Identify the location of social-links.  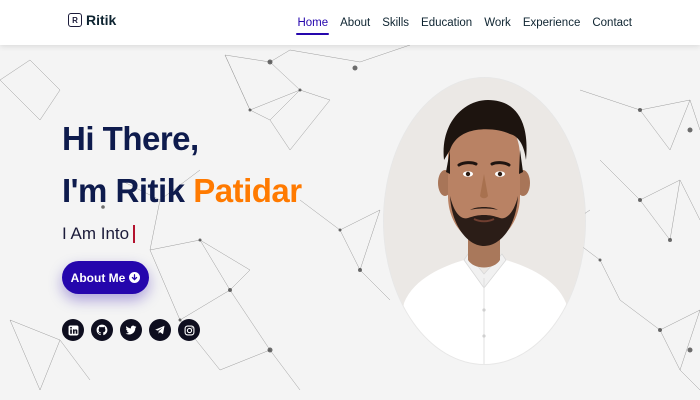
(131, 330).